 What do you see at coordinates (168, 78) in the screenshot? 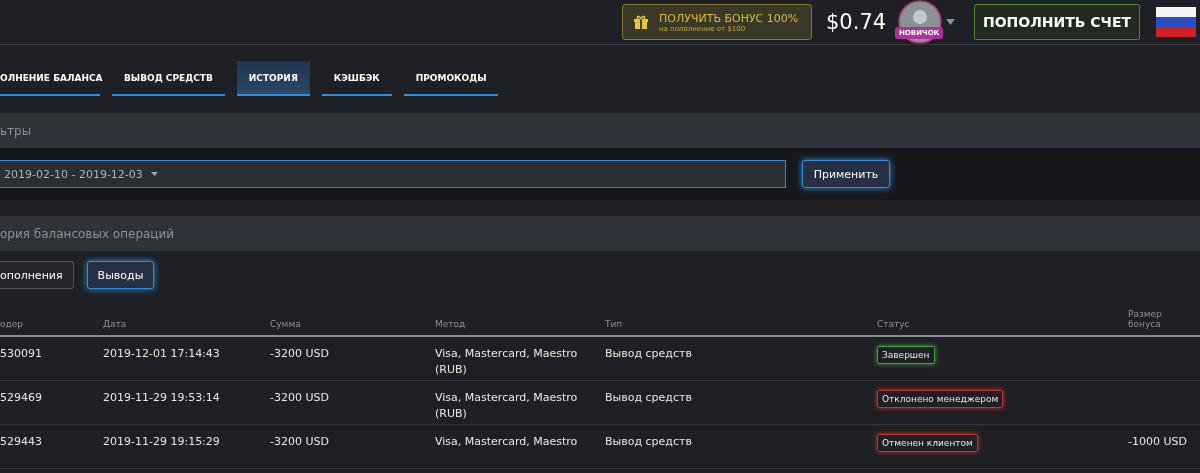
I see `tab: ВЫВОД СРЕДСТВ` at bounding box center [168, 78].